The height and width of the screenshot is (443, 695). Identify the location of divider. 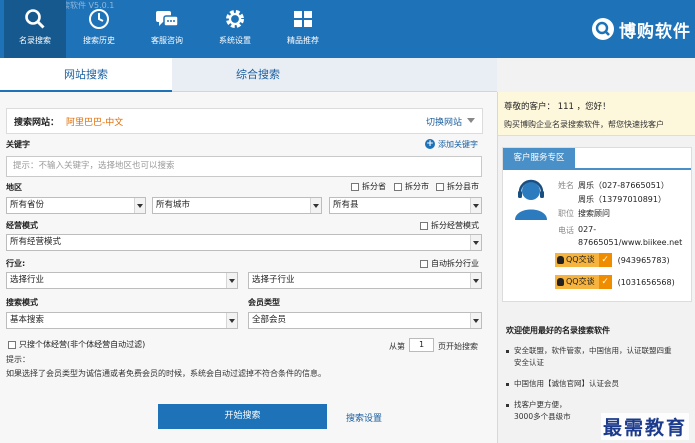
(597, 169).